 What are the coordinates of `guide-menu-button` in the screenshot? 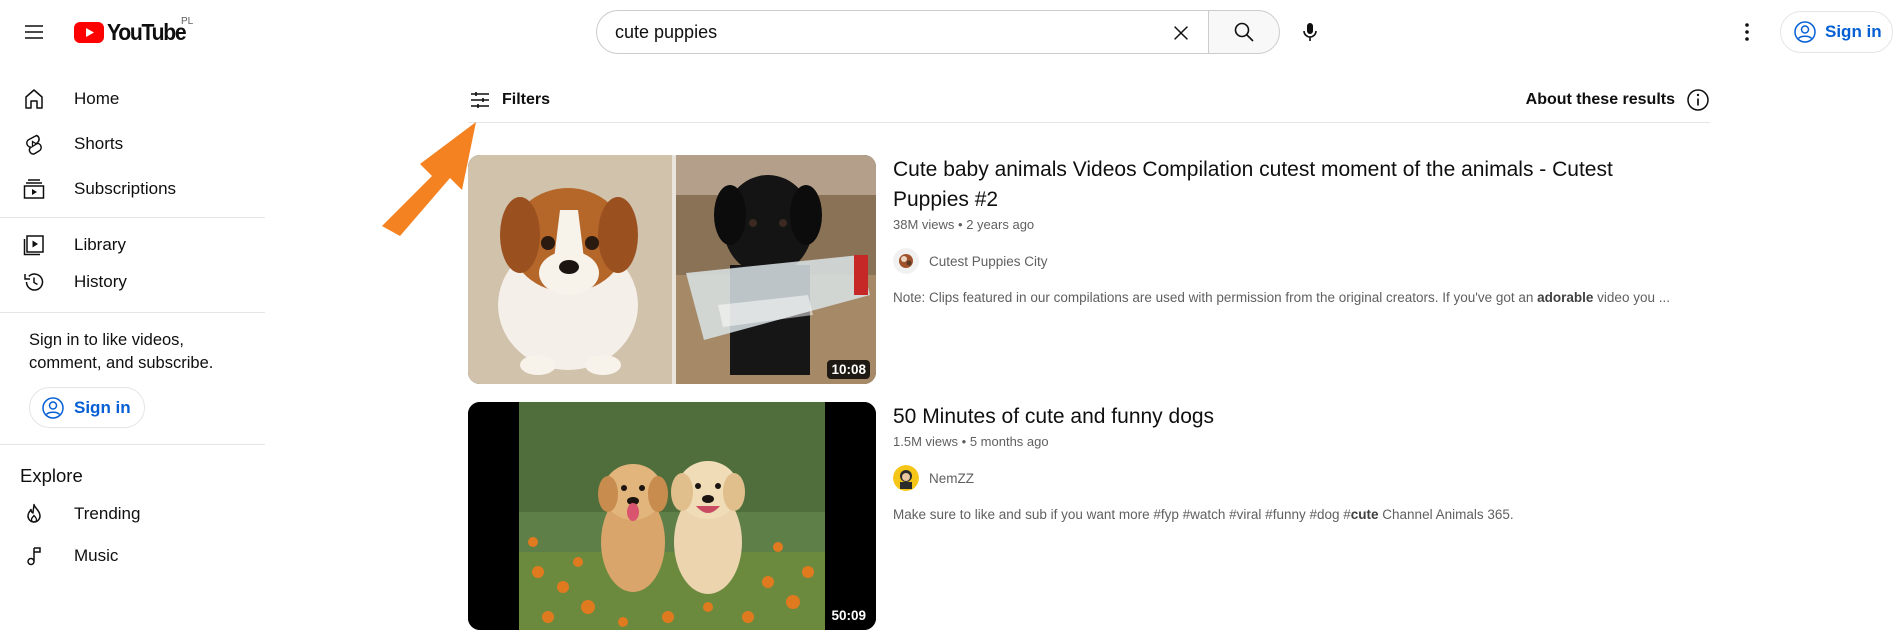 It's located at (34, 32).